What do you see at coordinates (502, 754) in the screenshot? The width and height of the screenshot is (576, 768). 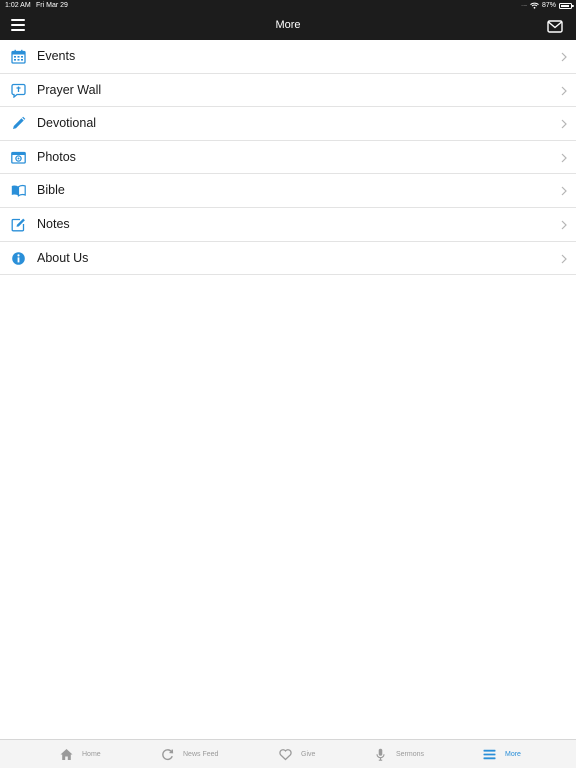 I see `tab-more: More` at bounding box center [502, 754].